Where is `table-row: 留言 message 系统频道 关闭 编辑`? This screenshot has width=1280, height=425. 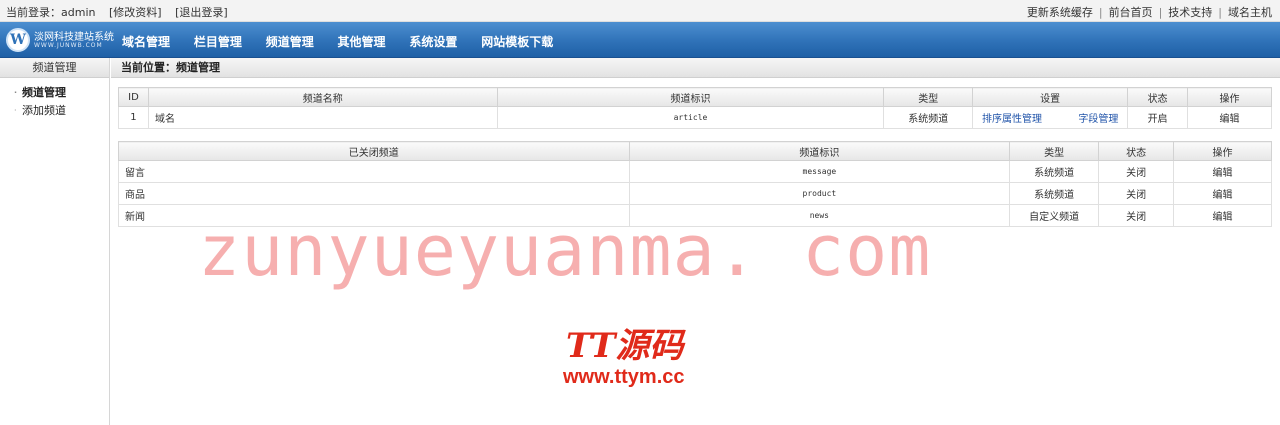
table-row: 留言 message 系统频道 关闭 编辑 is located at coordinates (695, 171).